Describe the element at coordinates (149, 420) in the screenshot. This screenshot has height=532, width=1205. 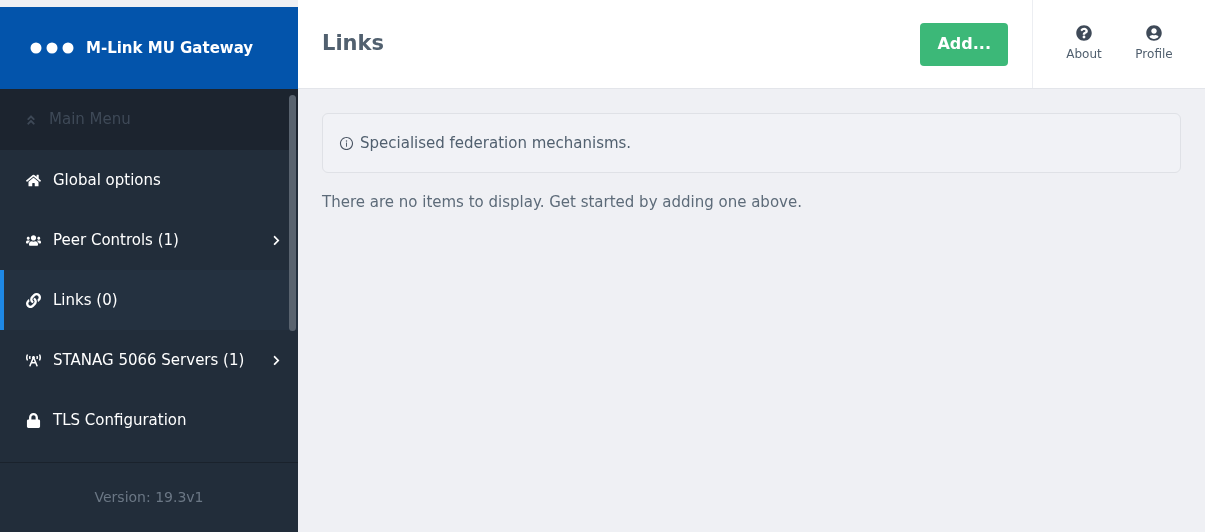
I see `menu-item: TLS Configuration` at that location.